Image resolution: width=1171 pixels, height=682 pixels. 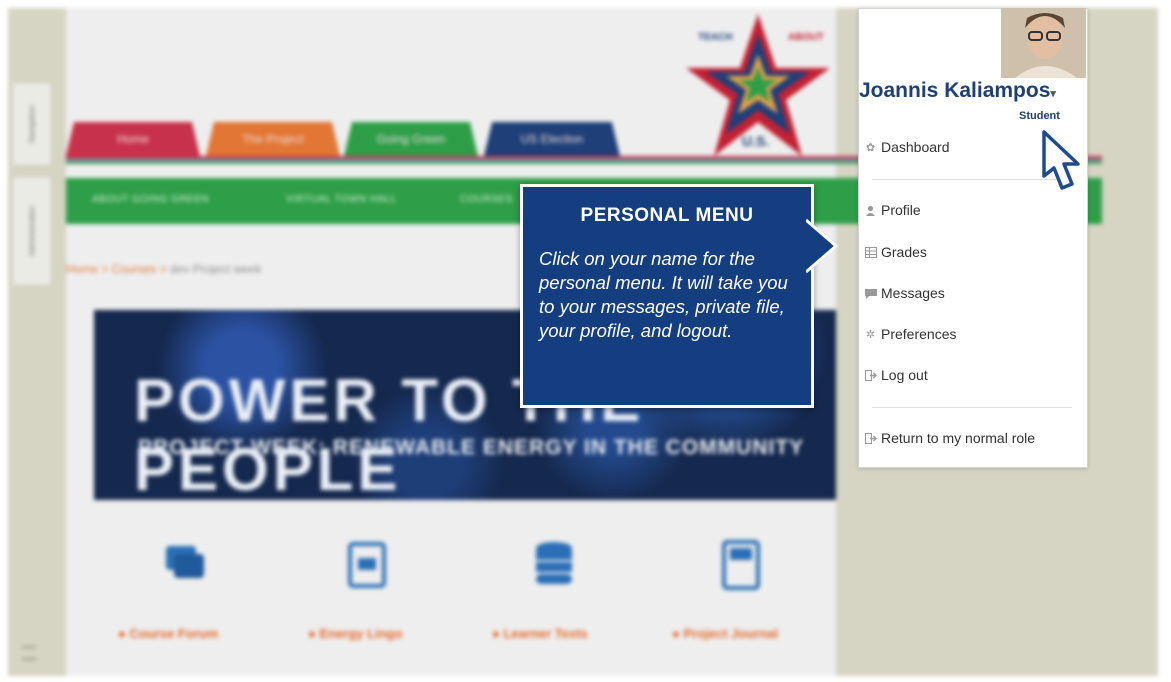 What do you see at coordinates (554, 565) in the screenshot?
I see `database-icon` at bounding box center [554, 565].